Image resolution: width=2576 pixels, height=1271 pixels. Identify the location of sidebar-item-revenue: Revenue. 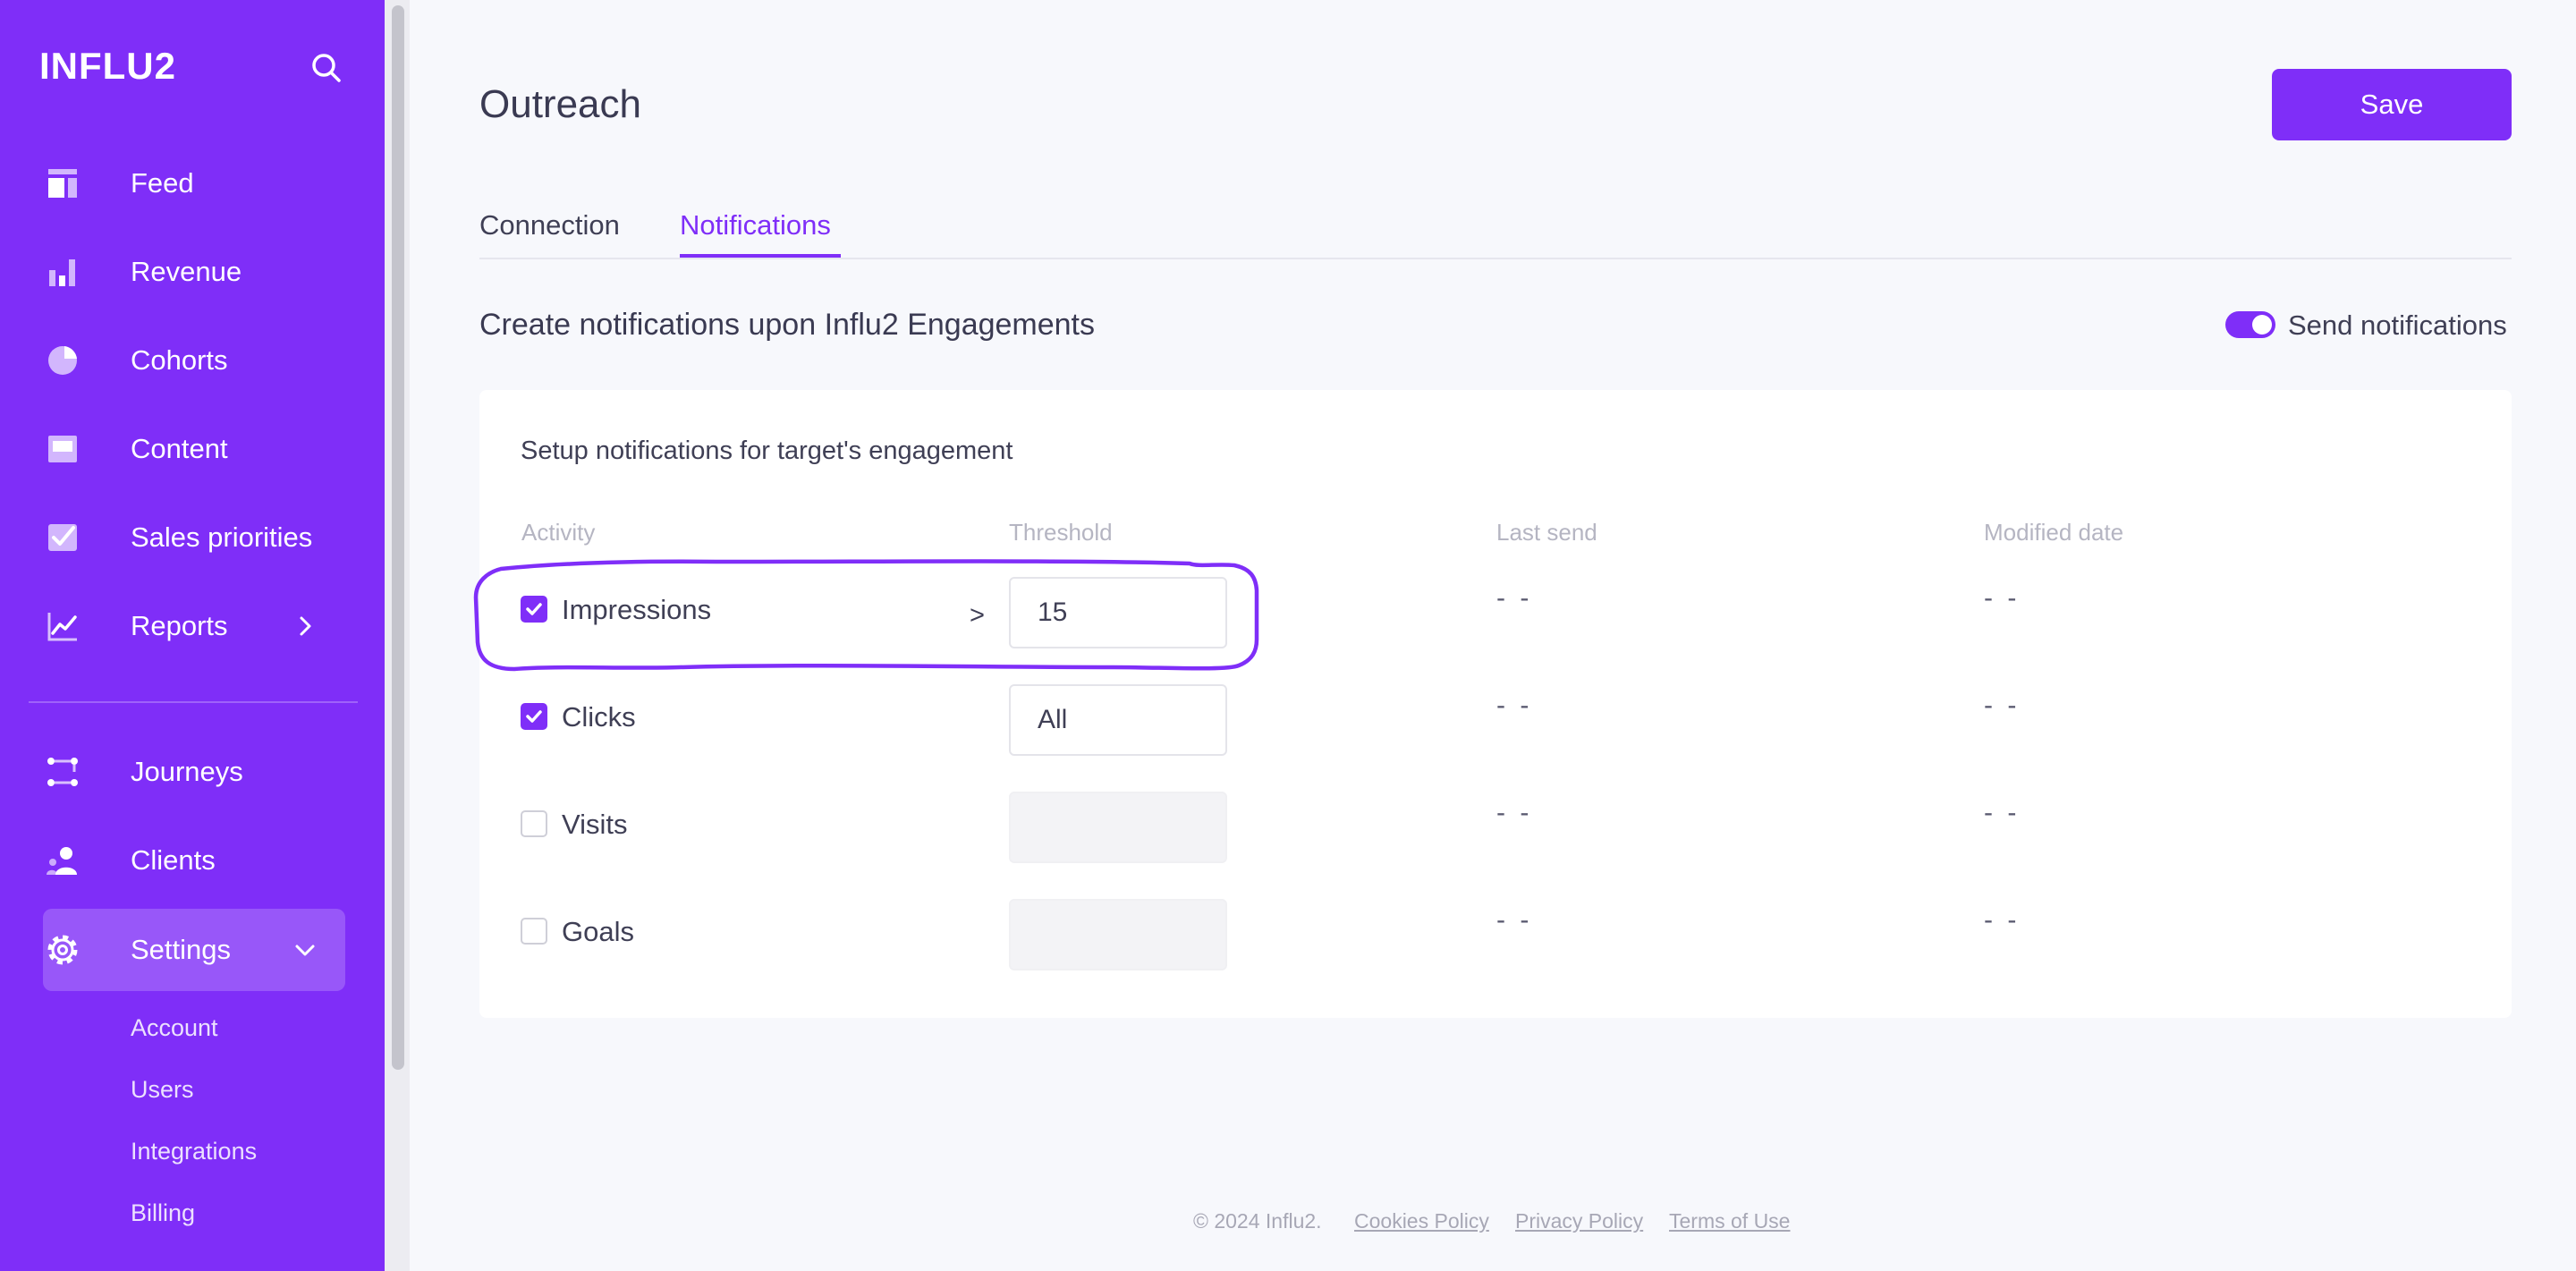
(195, 272).